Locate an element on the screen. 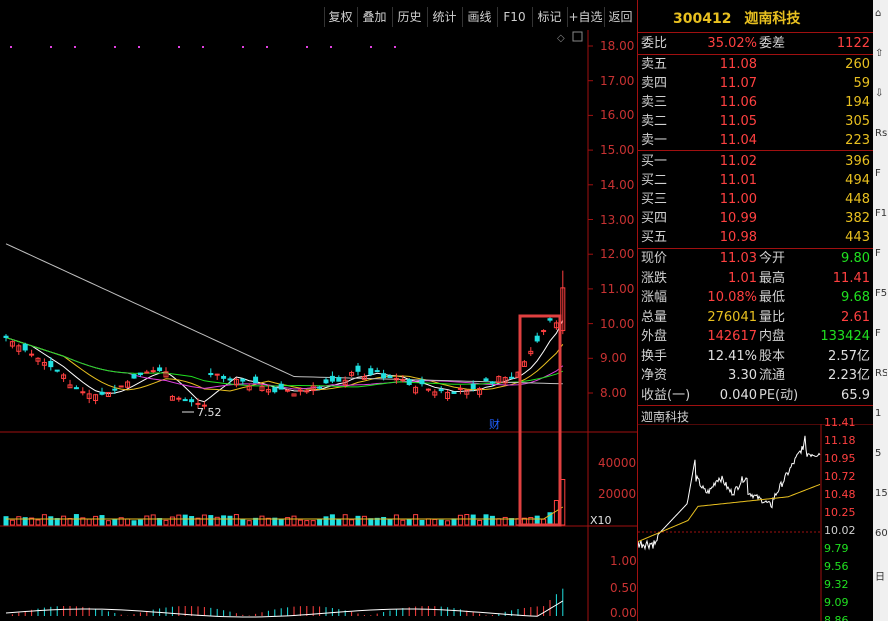 Image resolution: width=888 pixels, height=621 pixels. order-level-label: 买四 is located at coordinates (654, 218).